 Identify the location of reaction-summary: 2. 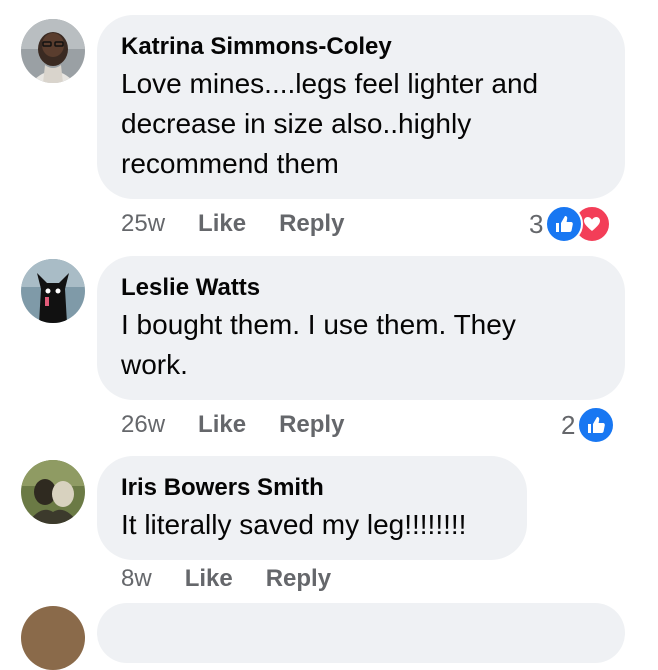
(588, 425).